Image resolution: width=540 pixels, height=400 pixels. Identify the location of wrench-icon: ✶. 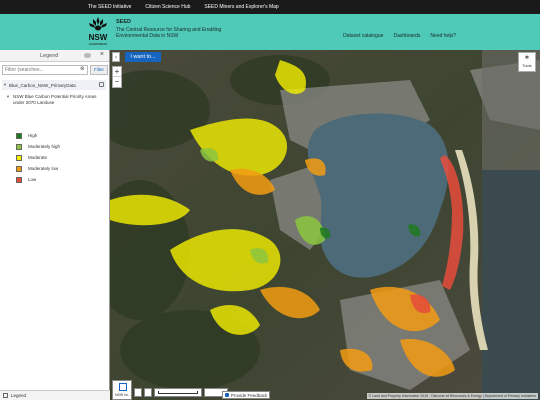
(527, 57).